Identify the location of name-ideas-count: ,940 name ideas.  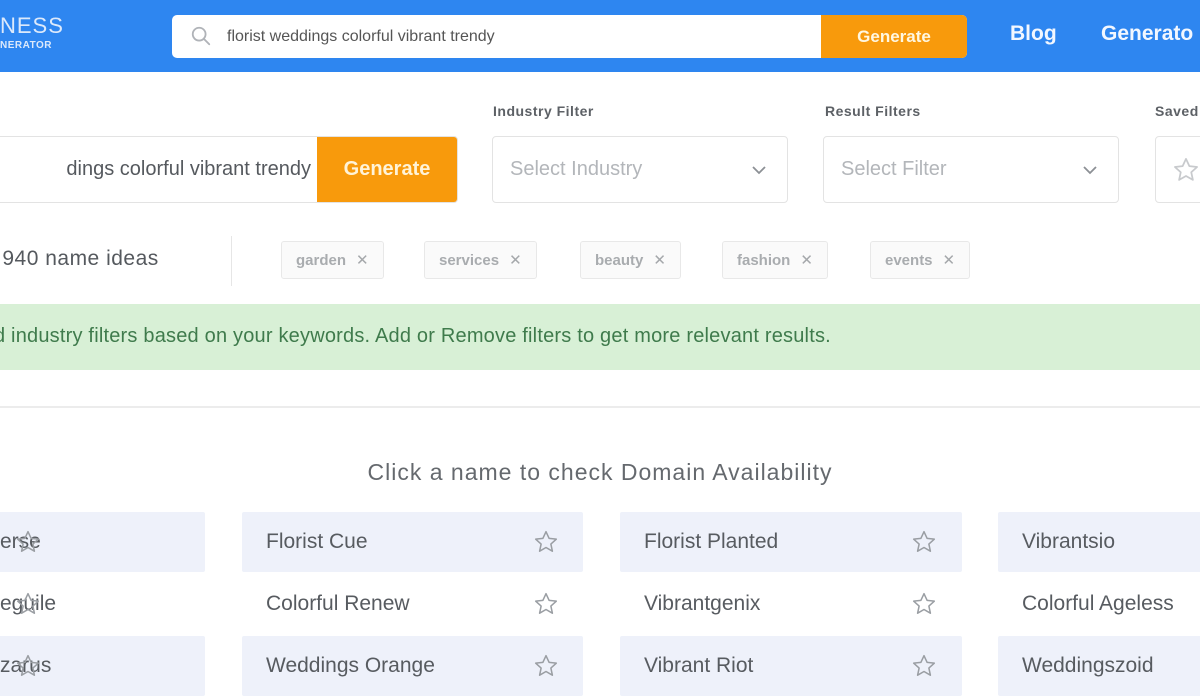
(79, 258).